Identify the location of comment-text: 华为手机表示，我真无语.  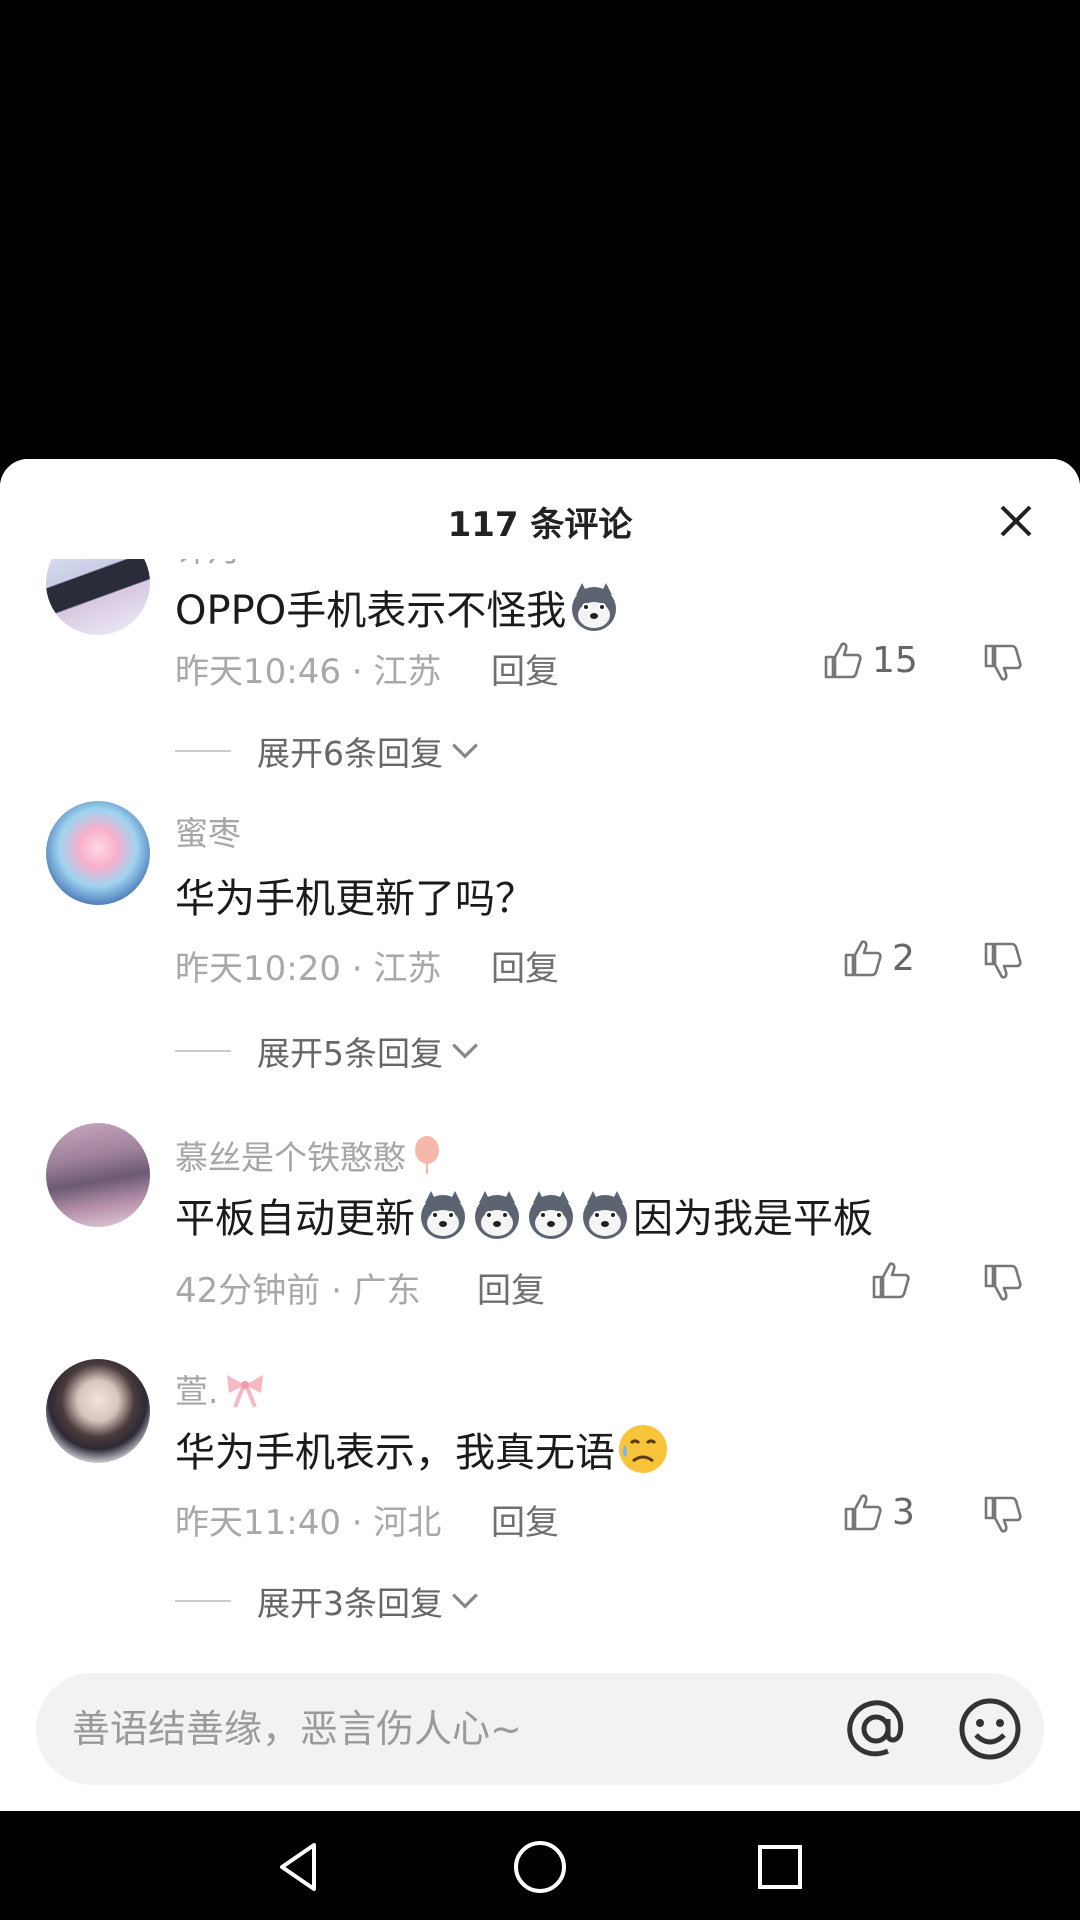
(422, 1449).